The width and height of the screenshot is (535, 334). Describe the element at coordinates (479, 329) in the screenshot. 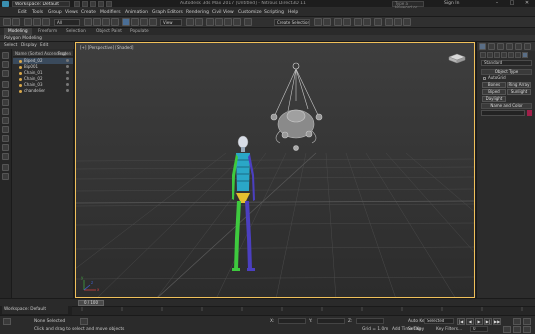

I see `current-frame-field: 0` at that location.